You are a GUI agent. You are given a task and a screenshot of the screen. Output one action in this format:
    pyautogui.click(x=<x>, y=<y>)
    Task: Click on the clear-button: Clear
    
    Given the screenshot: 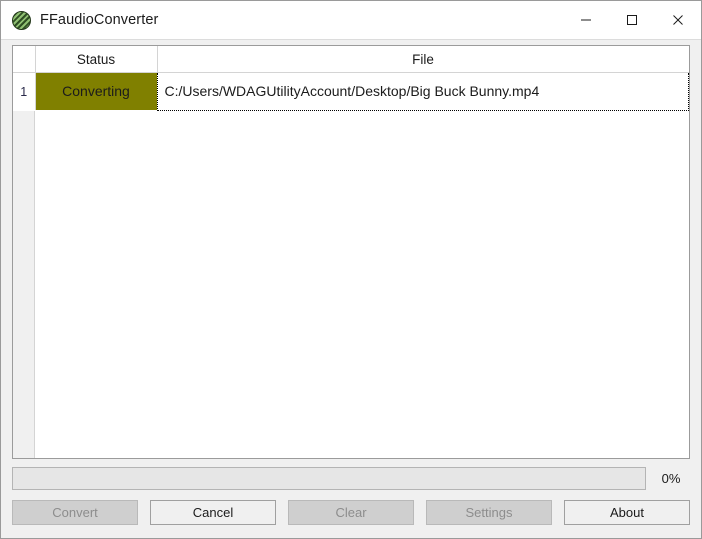 What is the action you would take?
    pyautogui.click(x=351, y=512)
    